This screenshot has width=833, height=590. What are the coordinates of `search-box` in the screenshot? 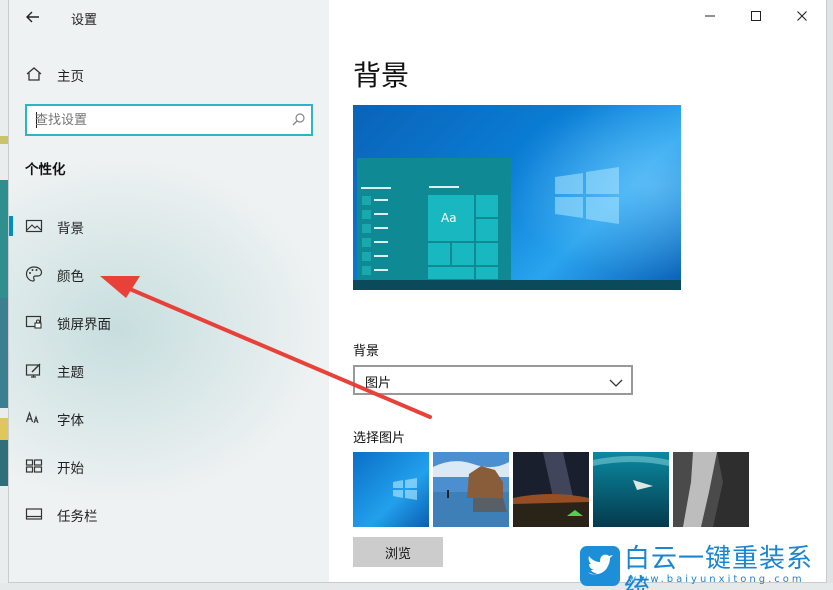 It's located at (169, 120).